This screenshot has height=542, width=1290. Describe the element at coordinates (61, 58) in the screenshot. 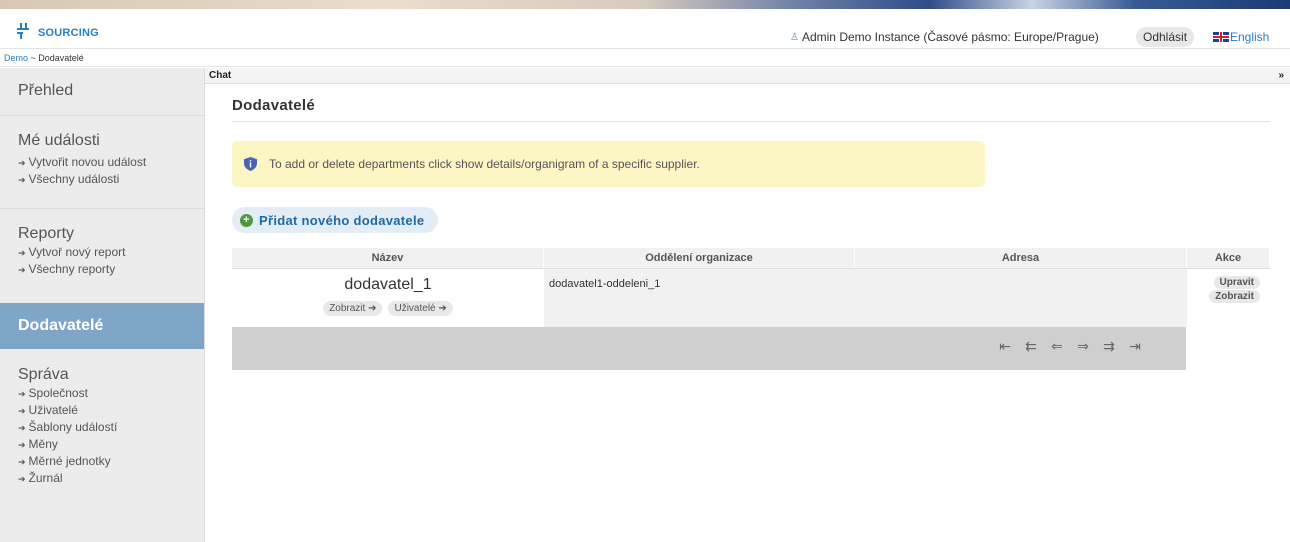

I see `breadcrumb-current: Dodavatelé` at that location.